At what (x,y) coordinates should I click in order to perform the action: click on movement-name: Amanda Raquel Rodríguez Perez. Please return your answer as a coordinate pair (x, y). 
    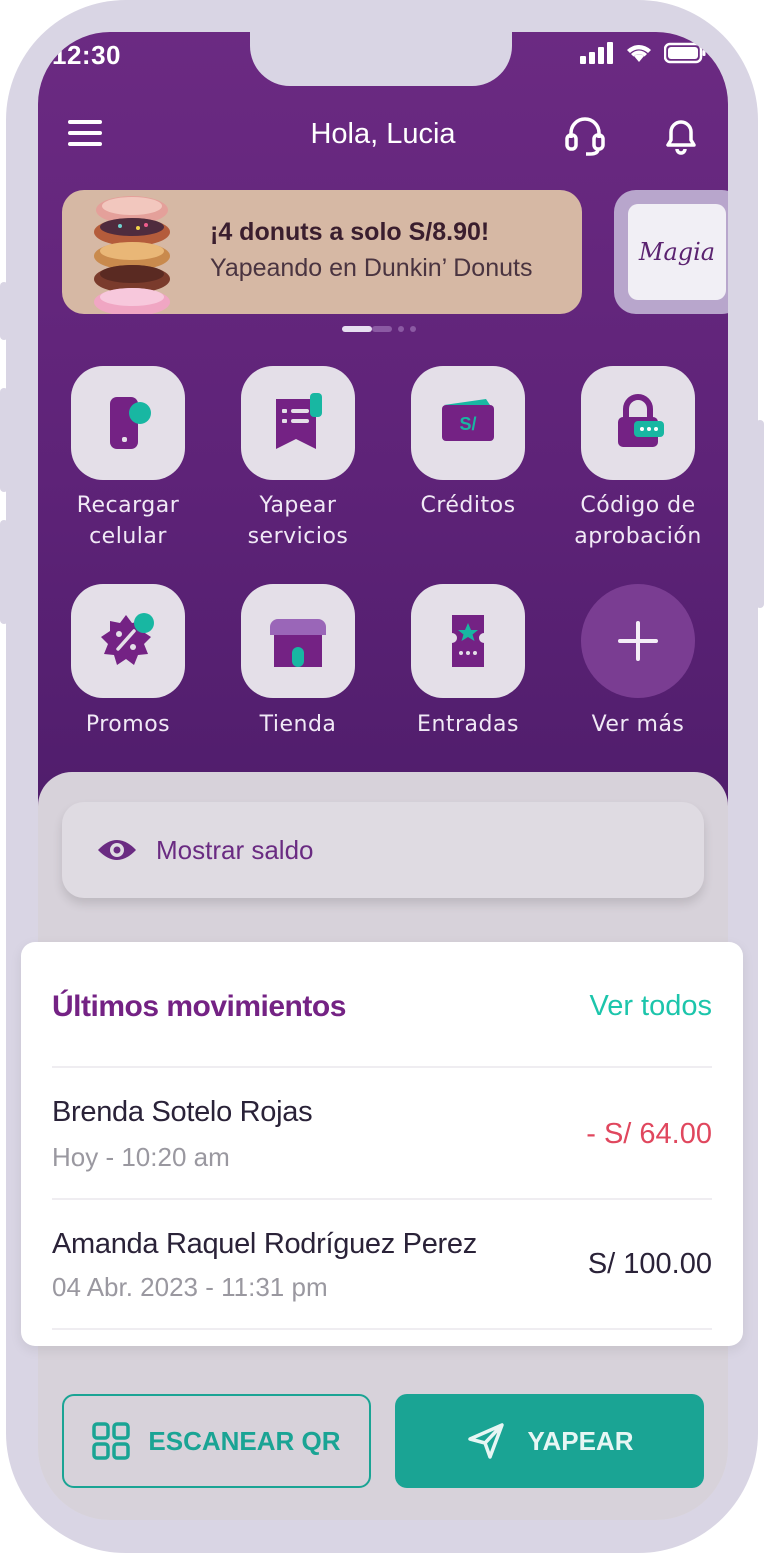
    Looking at the image, I should click on (264, 1244).